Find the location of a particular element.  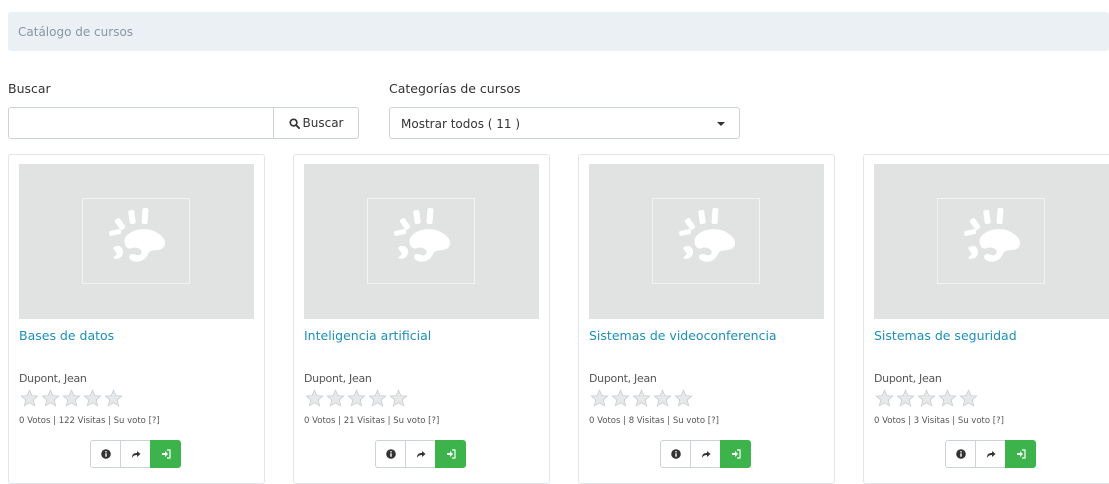

course-title-link: Inteligencia artificial is located at coordinates (367, 335).